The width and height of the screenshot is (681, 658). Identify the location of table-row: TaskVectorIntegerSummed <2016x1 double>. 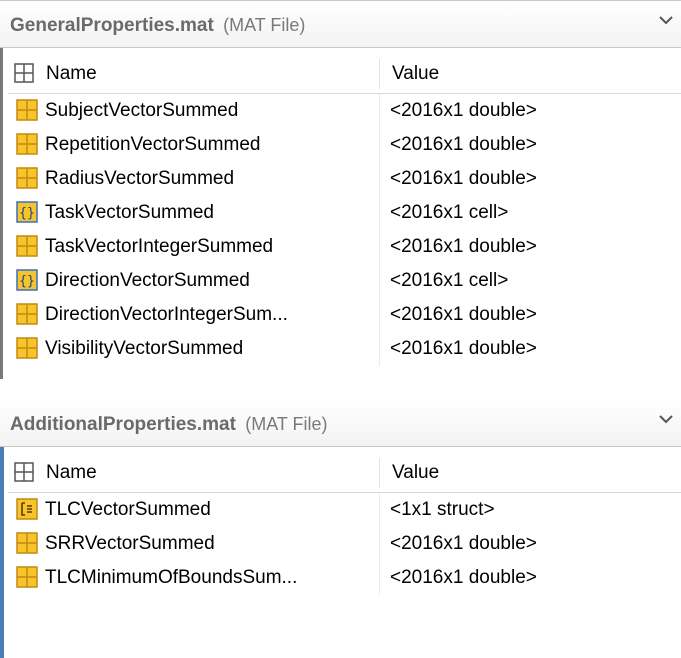
(344, 247).